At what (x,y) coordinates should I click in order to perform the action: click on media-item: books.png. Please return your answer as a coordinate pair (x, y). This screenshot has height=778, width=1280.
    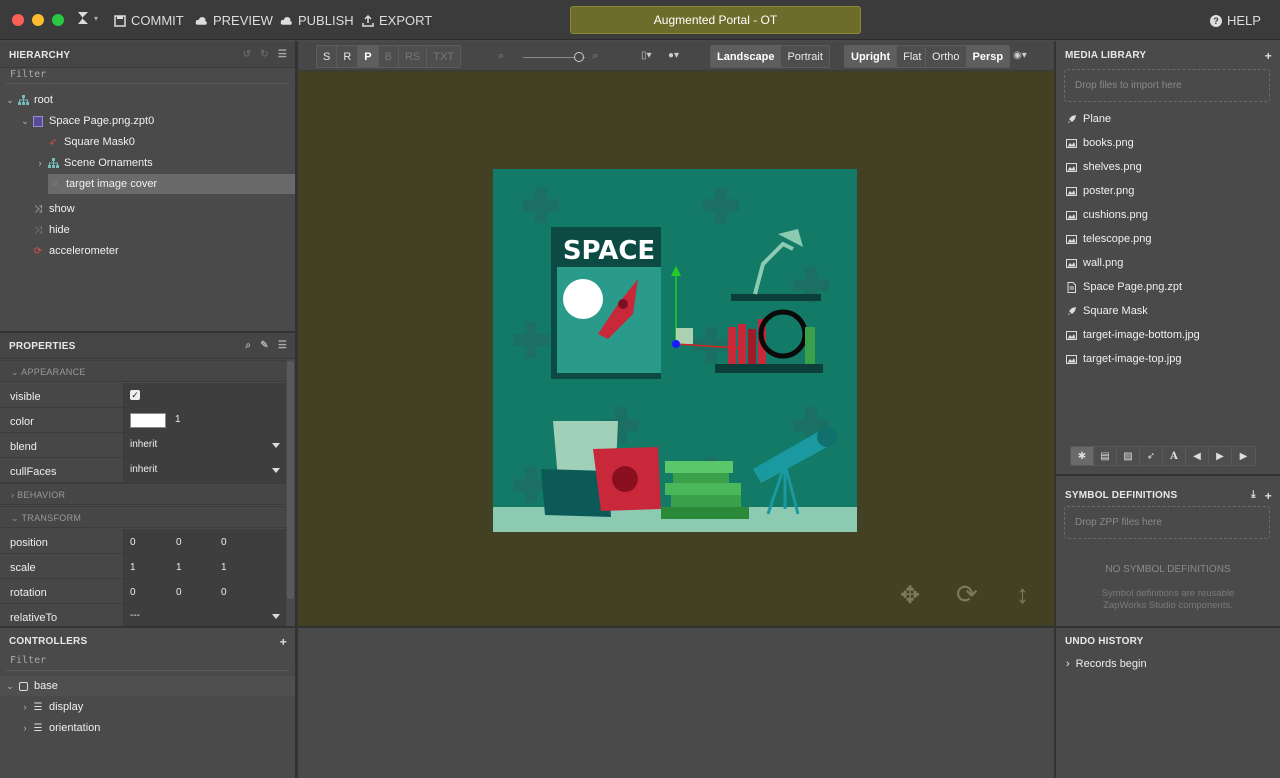
    Looking at the image, I should click on (1100, 143).